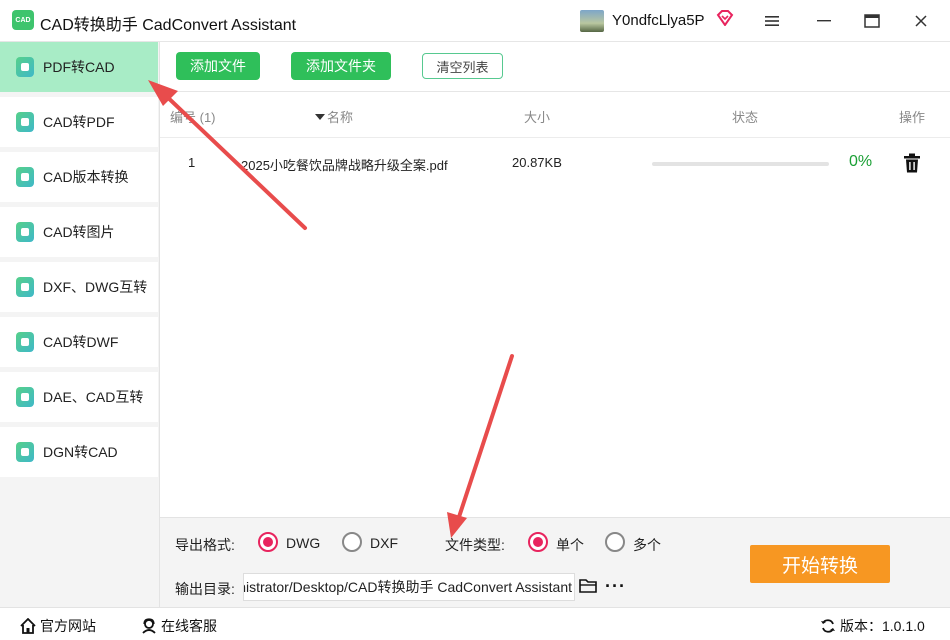 This screenshot has height=640, width=950. Describe the element at coordinates (168, 25) in the screenshot. I see `app-title: CAD转换助手 CadConvert Assistant` at that location.